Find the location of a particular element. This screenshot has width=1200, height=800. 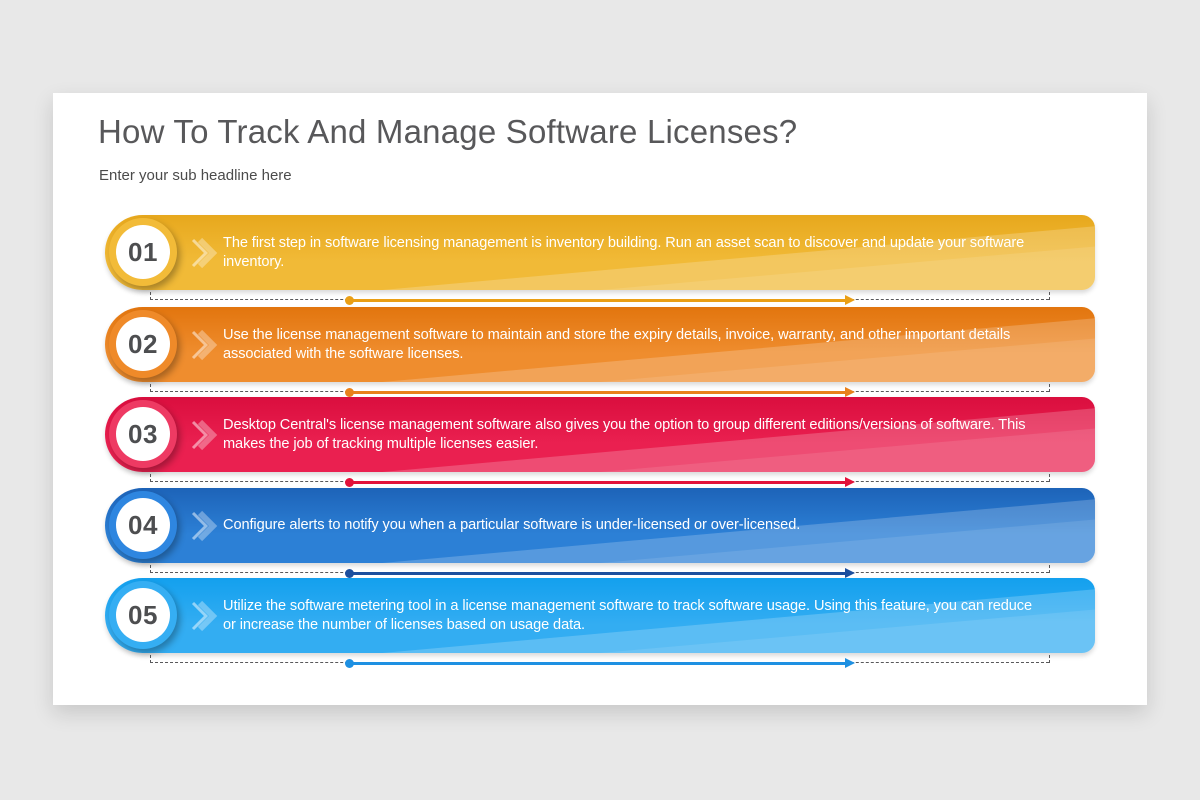

step-number-badge: 04 is located at coordinates (143, 525).